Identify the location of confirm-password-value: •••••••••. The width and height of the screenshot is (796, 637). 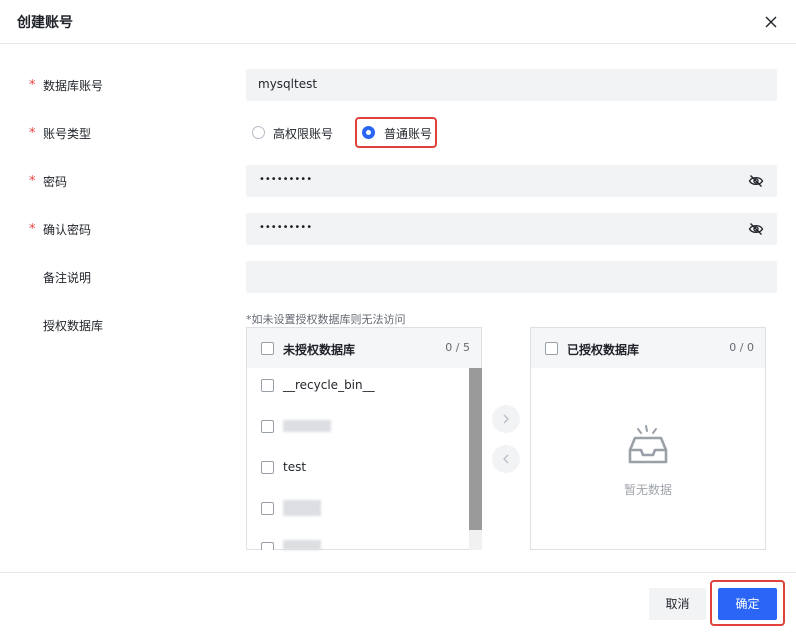
(286, 227).